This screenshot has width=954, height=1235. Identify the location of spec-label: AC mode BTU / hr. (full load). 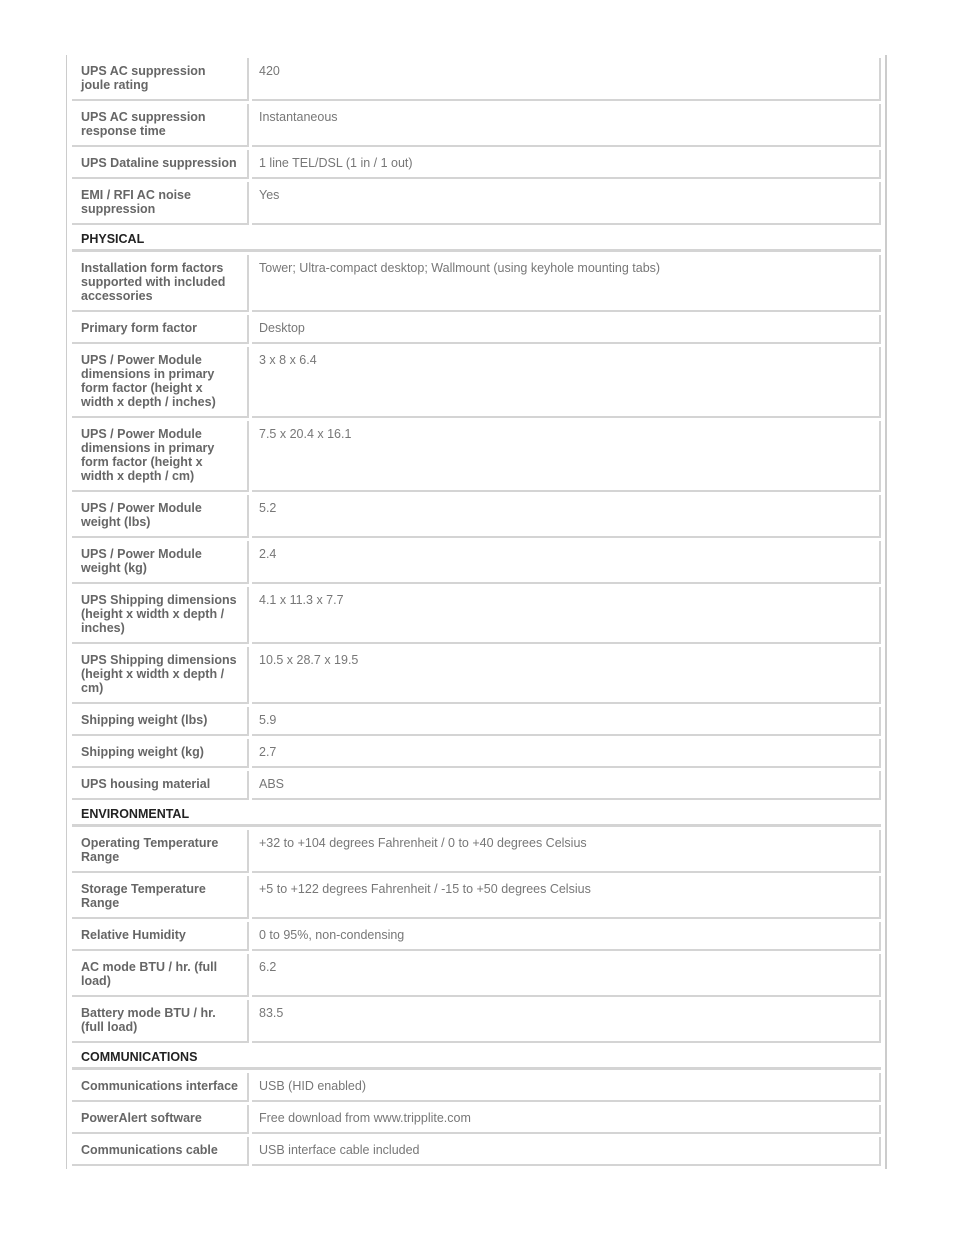
(160, 975).